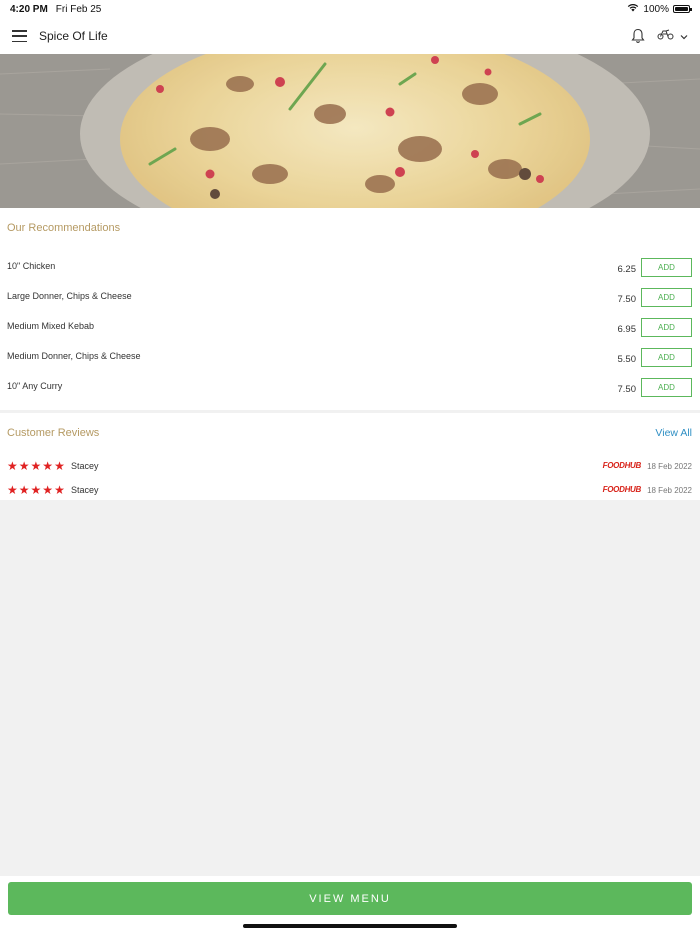  I want to click on status-time: 4:20 PM, so click(29, 9).